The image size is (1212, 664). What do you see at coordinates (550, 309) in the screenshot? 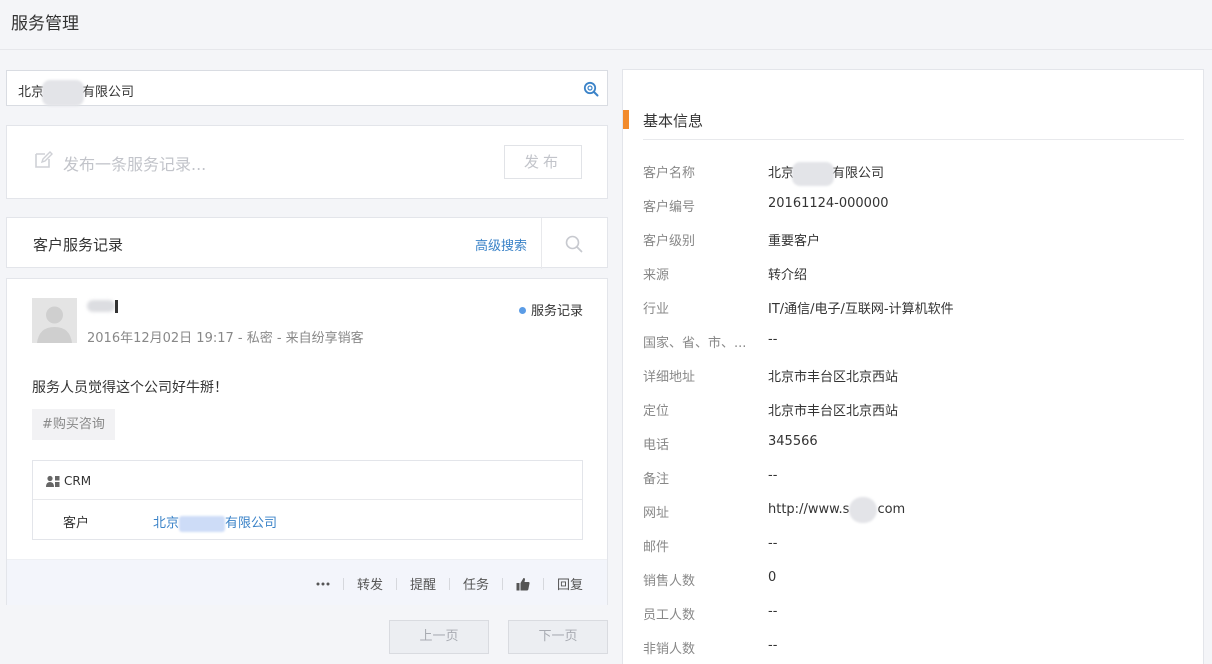
I see `record-type-badge: 服务记录` at bounding box center [550, 309].